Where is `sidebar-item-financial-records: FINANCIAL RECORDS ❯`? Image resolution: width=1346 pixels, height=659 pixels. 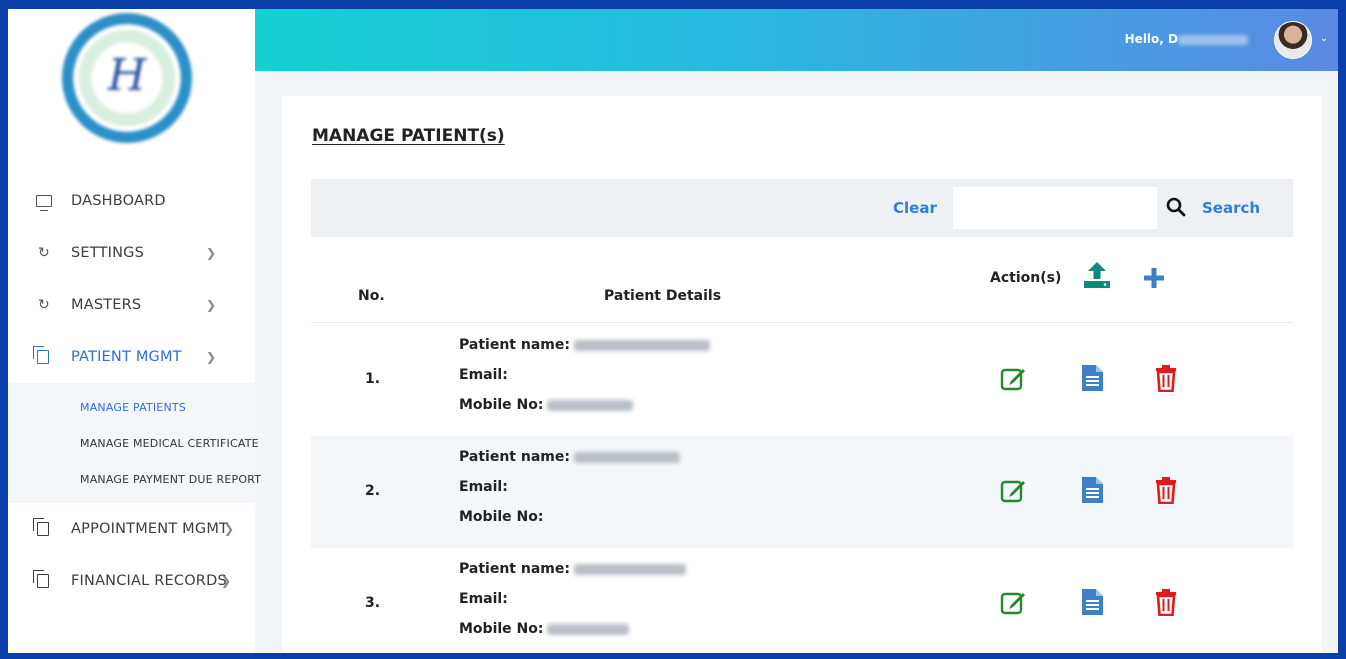 sidebar-item-financial-records: FINANCIAL RECORDS ❯ is located at coordinates (131, 581).